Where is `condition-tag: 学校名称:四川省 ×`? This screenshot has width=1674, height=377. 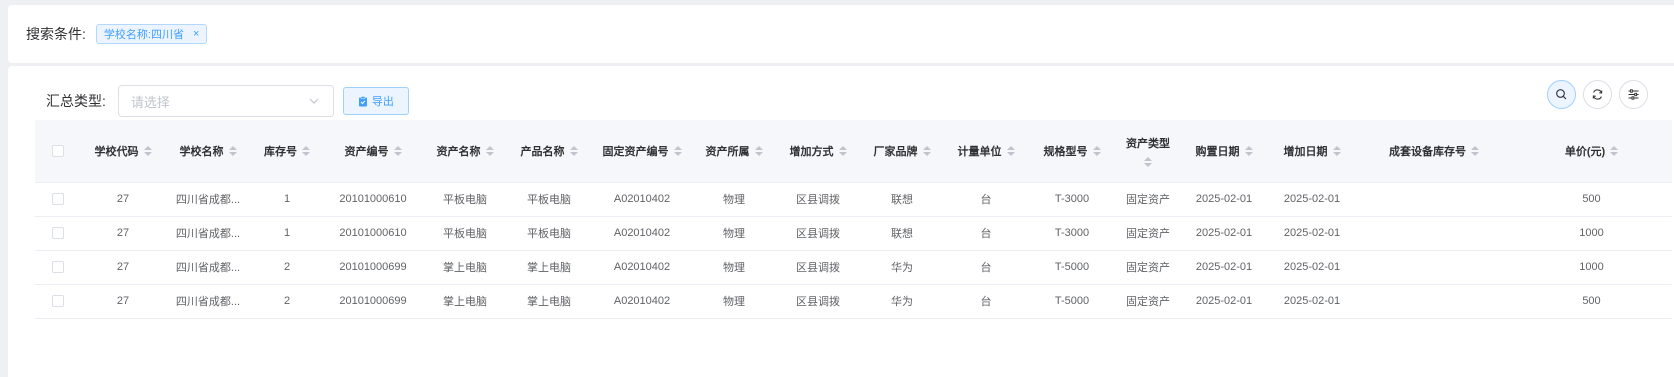 condition-tag: 学校名称:四川省 × is located at coordinates (151, 34).